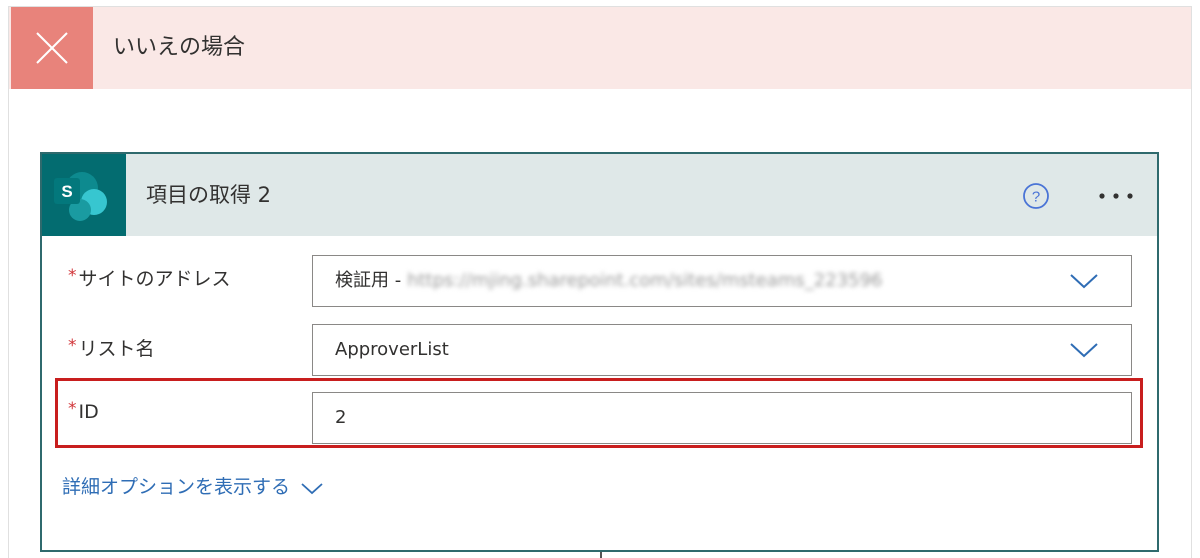  Describe the element at coordinates (176, 487) in the screenshot. I see `advanced-options-label: 詳細オプションを表示する` at that location.